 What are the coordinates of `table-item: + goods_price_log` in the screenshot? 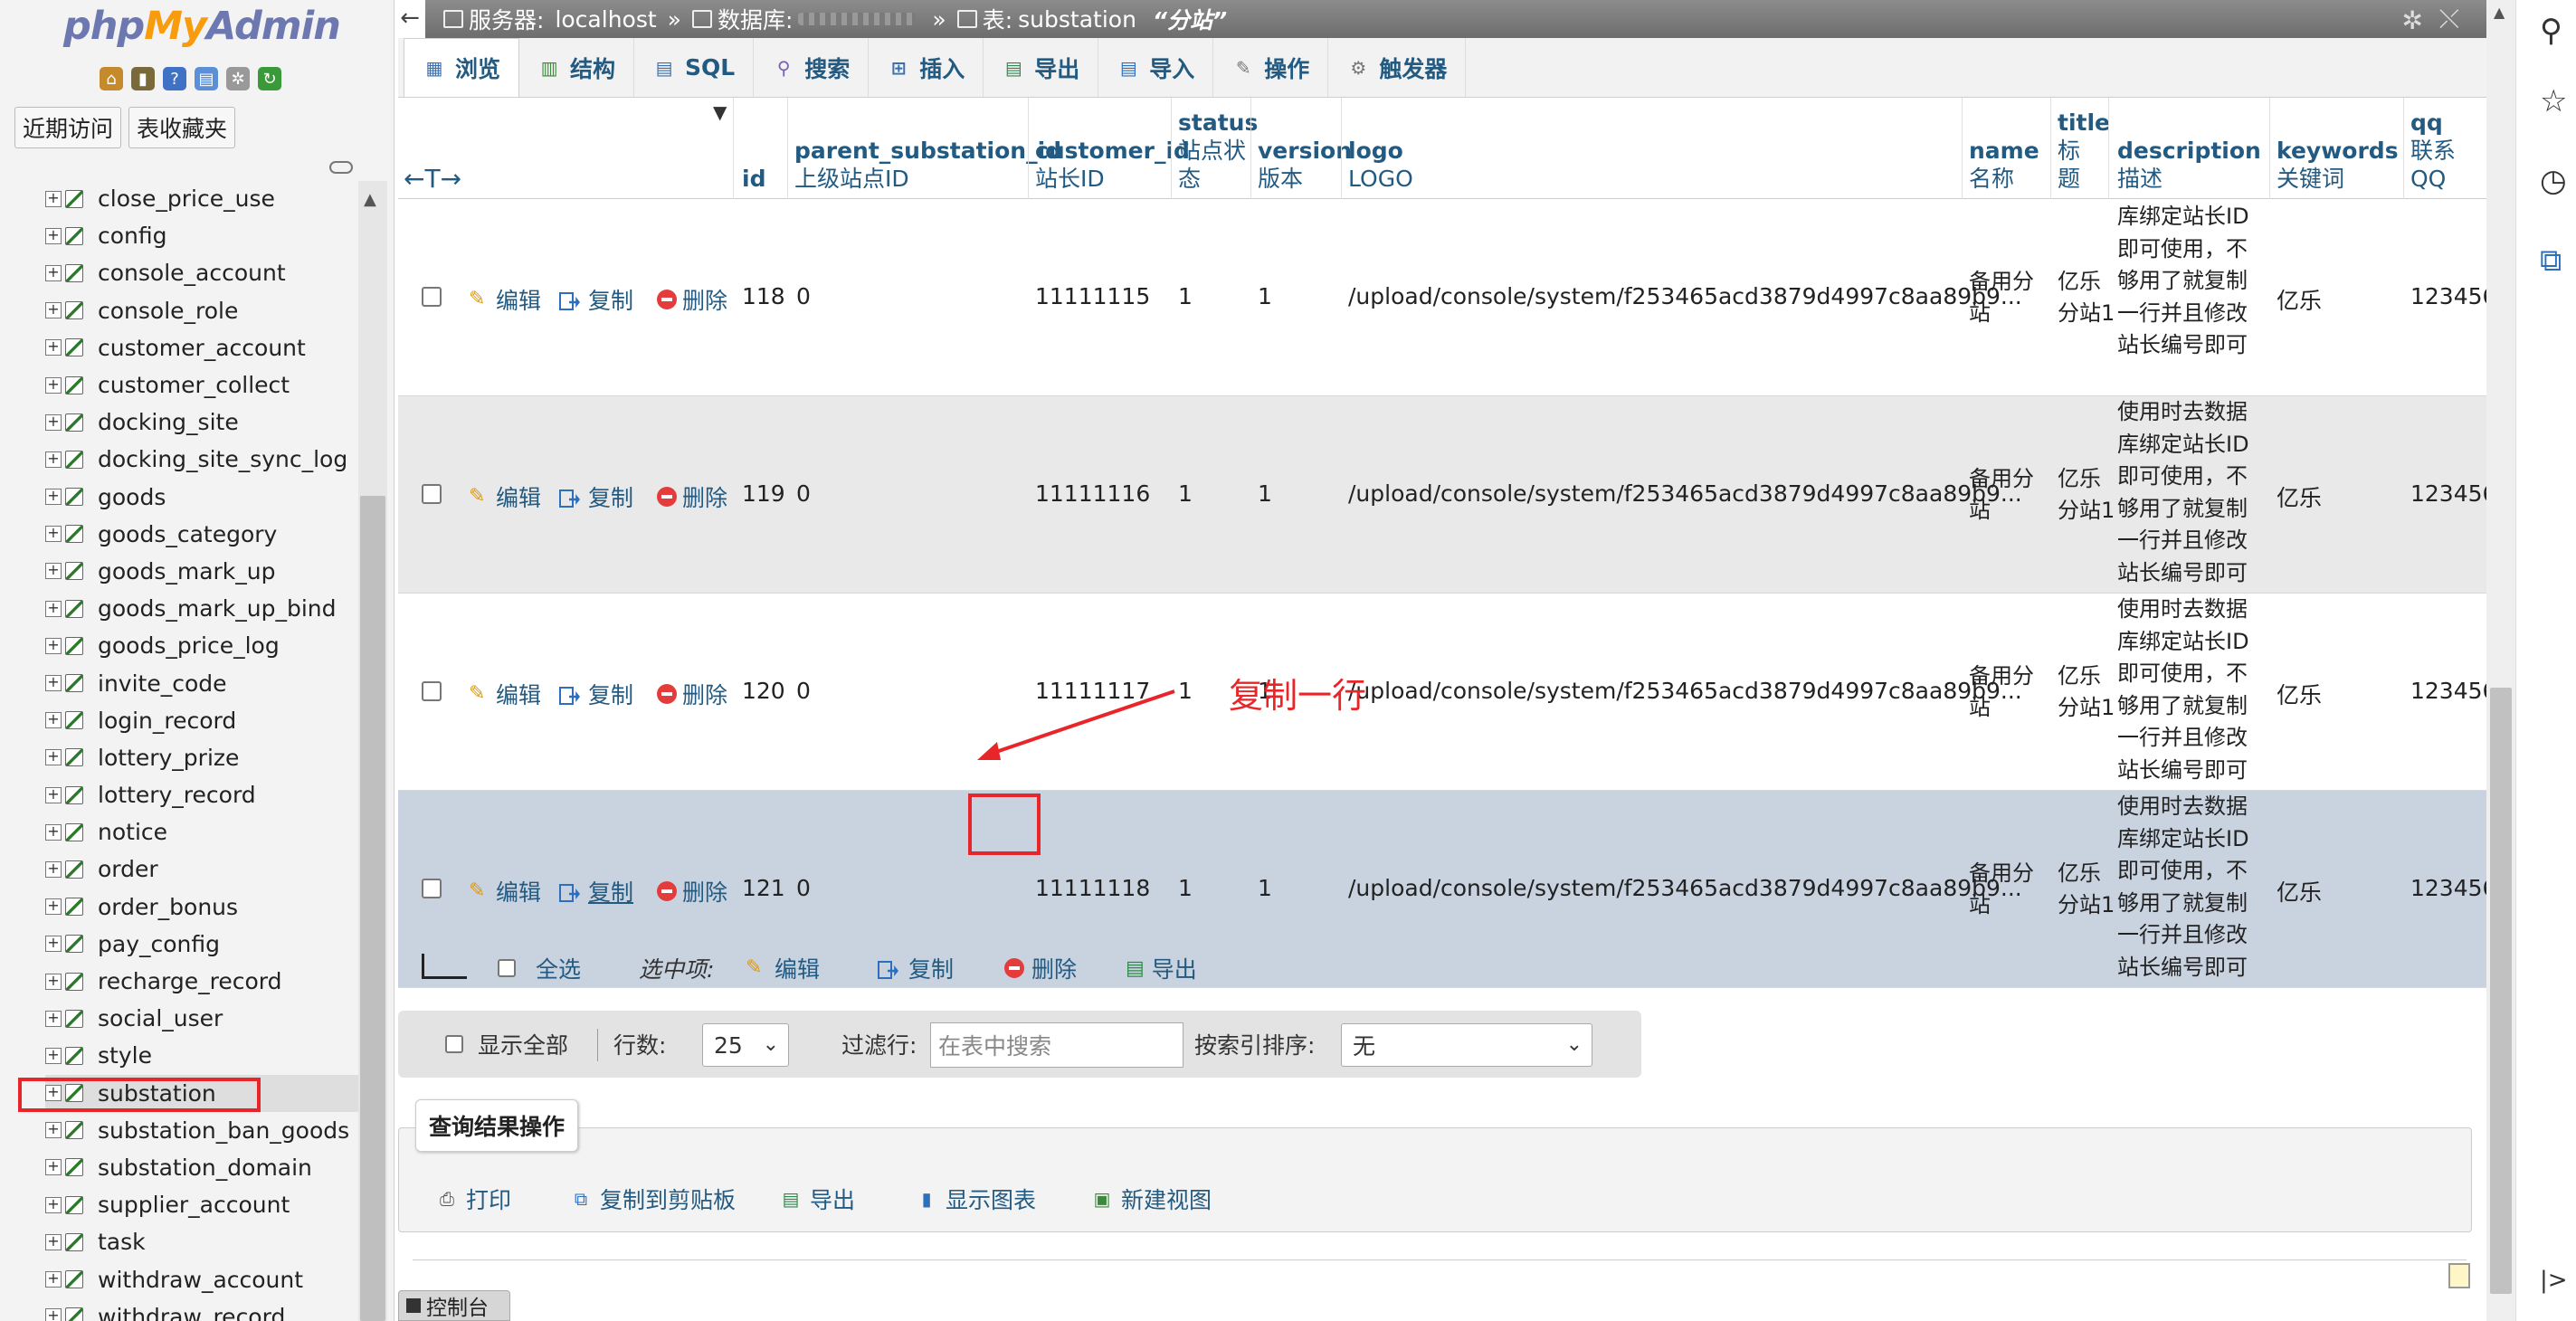 It's located at (203, 645).